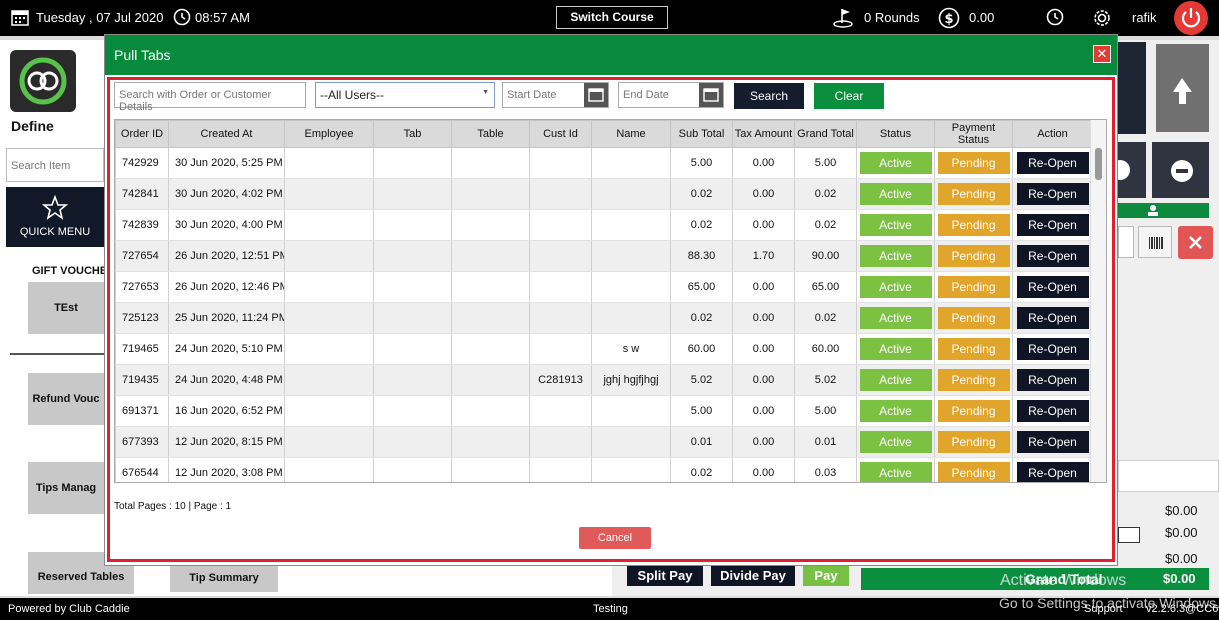 The image size is (1219, 620). Describe the element at coordinates (66, 399) in the screenshot. I see `refund-voucher-button: Refund Vouc` at that location.